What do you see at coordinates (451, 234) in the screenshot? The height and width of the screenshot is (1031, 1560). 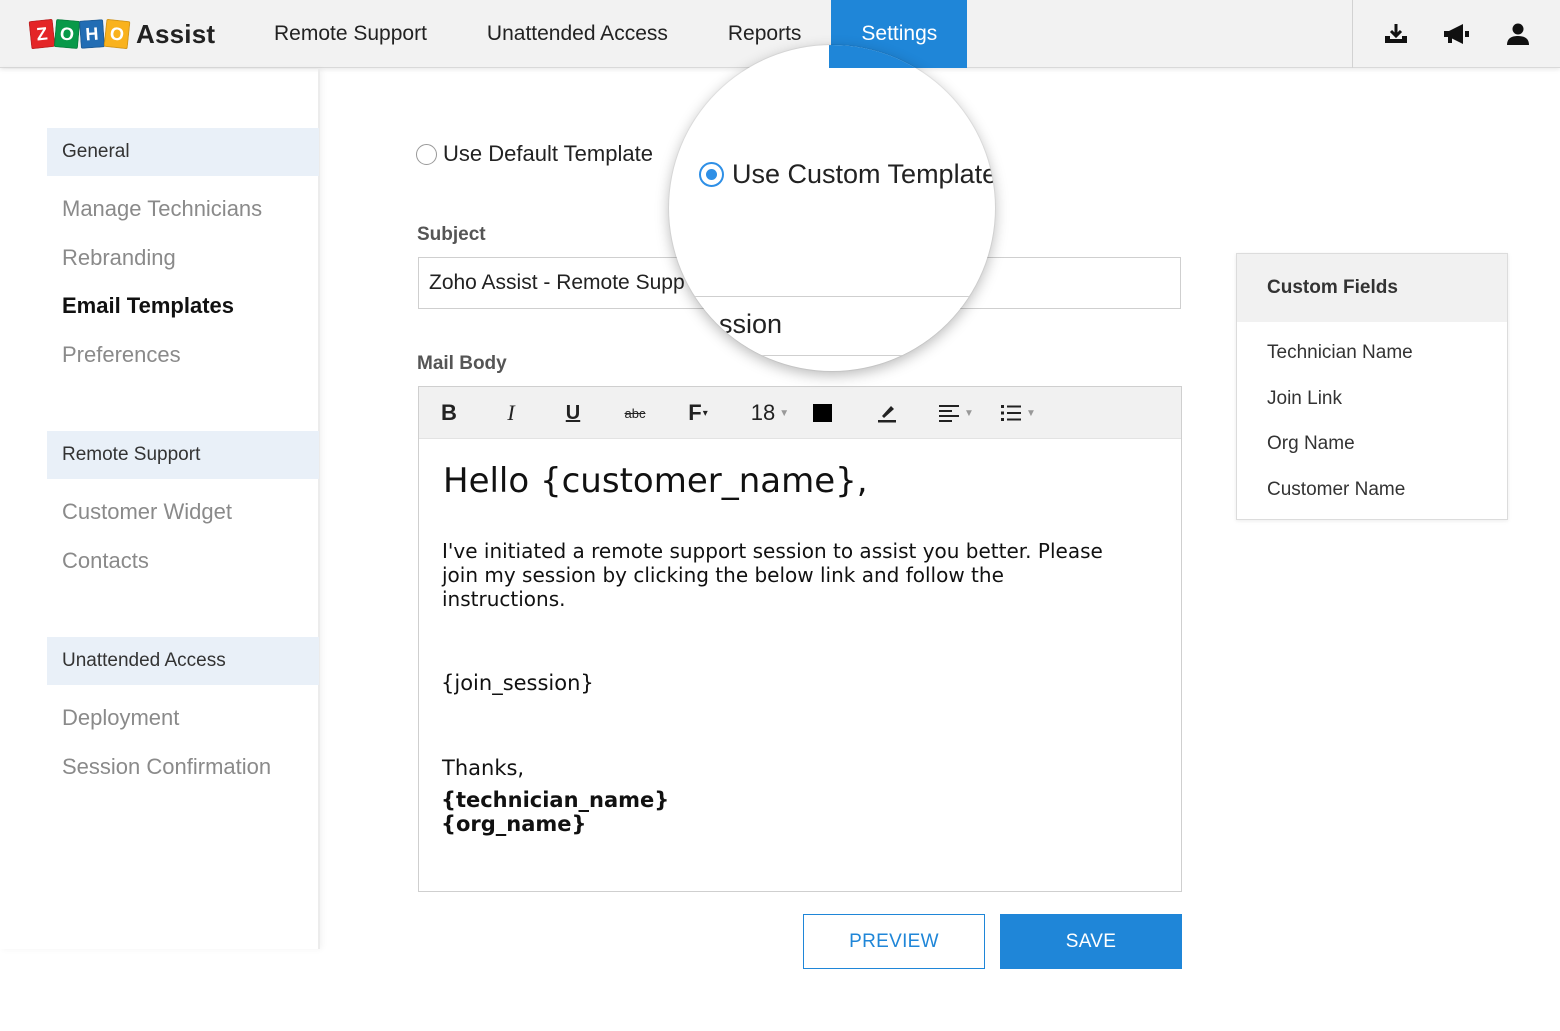 I see `subject-label: Subject` at bounding box center [451, 234].